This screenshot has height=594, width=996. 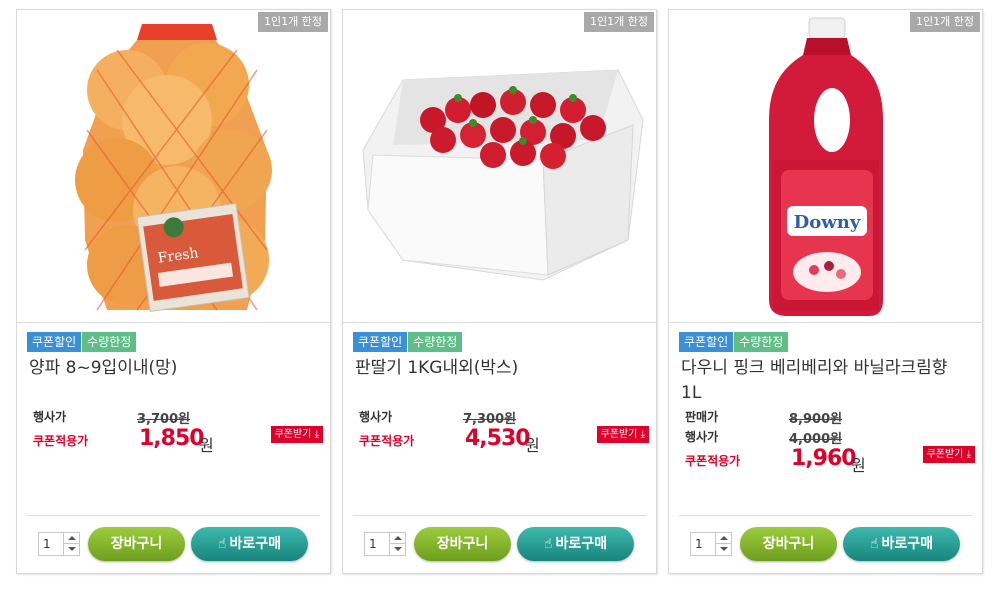 What do you see at coordinates (500, 368) in the screenshot?
I see `product-name: 판딸기 1KG내외(박스)` at bounding box center [500, 368].